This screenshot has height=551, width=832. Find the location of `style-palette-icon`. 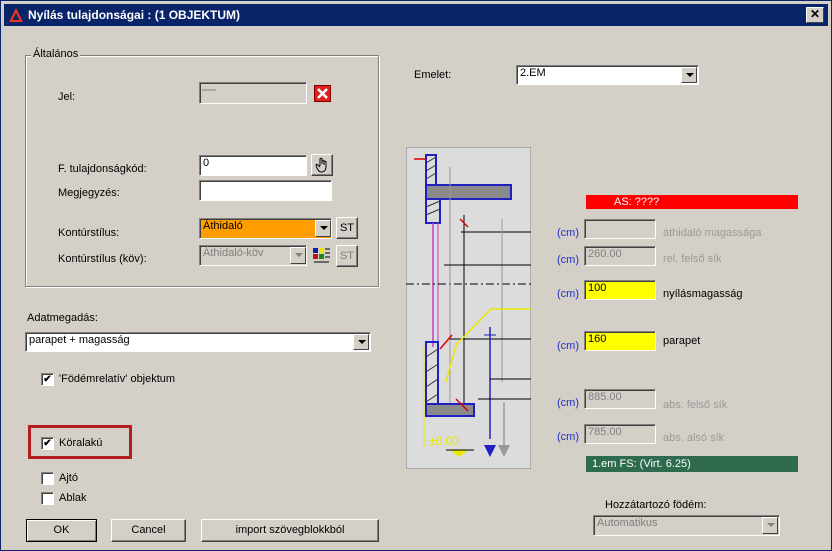

style-palette-icon is located at coordinates (321, 255).